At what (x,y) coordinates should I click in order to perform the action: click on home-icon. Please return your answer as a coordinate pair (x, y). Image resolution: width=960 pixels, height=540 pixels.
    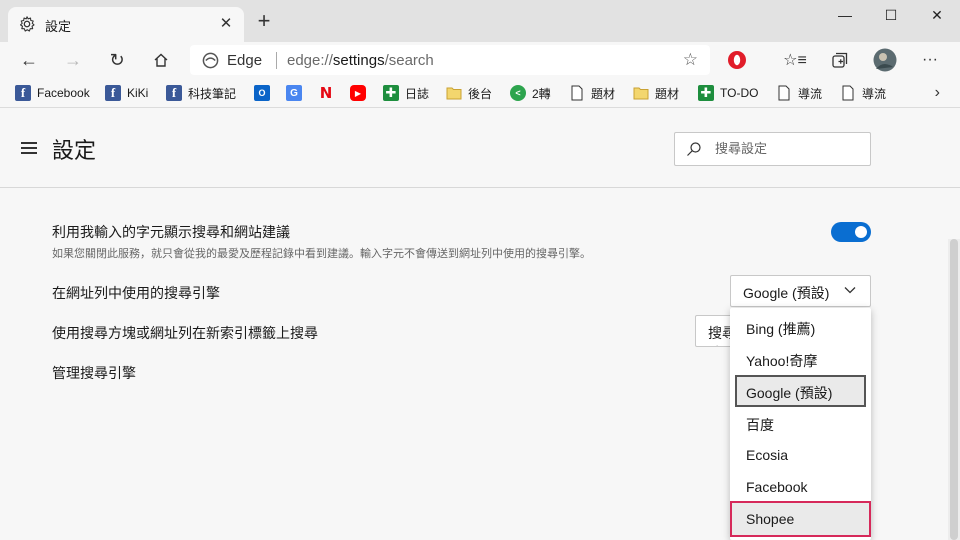
    Looking at the image, I should click on (161, 60).